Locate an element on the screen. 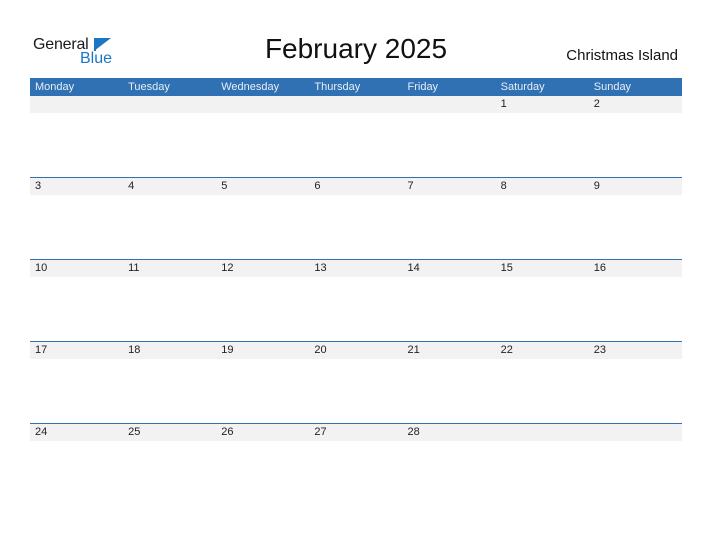  week-row: 3 4 5 6 7 8 9 is located at coordinates (356, 218).